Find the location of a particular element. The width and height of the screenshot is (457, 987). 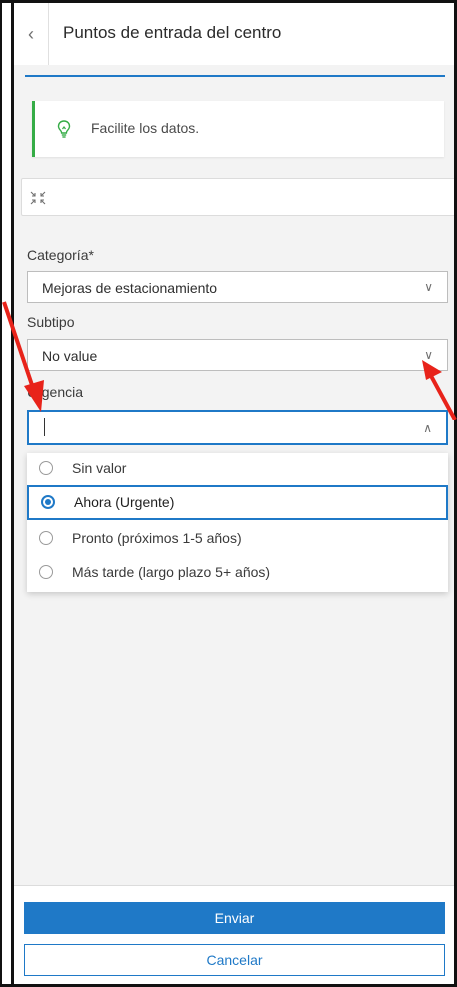

back-button: ‹ is located at coordinates (31, 34).